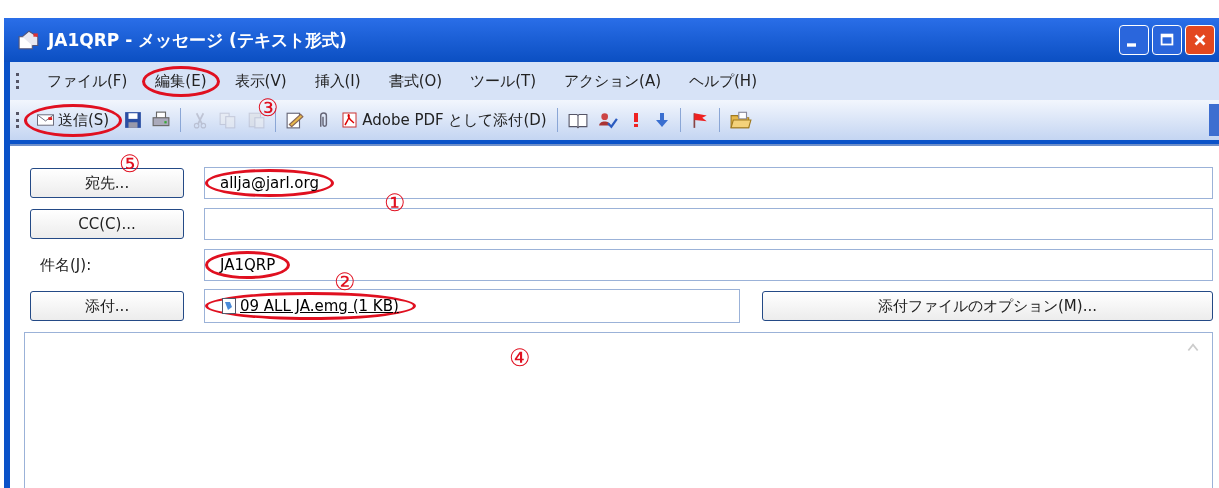 The width and height of the screenshot is (1219, 488). What do you see at coordinates (607, 120) in the screenshot?
I see `checknames-icon` at bounding box center [607, 120].